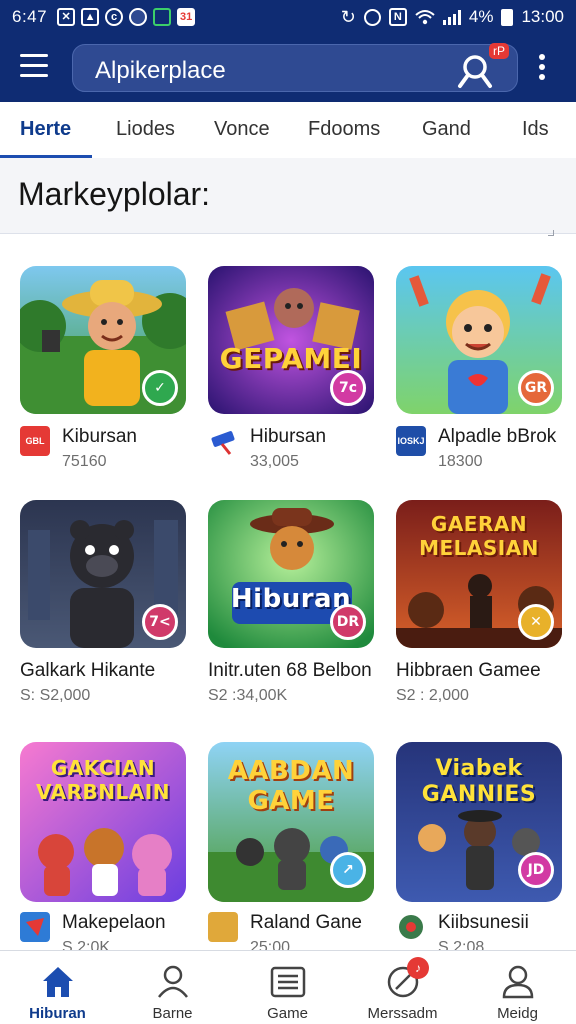 The width and height of the screenshot is (576, 1024). Describe the element at coordinates (551, 233) in the screenshot. I see `corner-mark` at that location.